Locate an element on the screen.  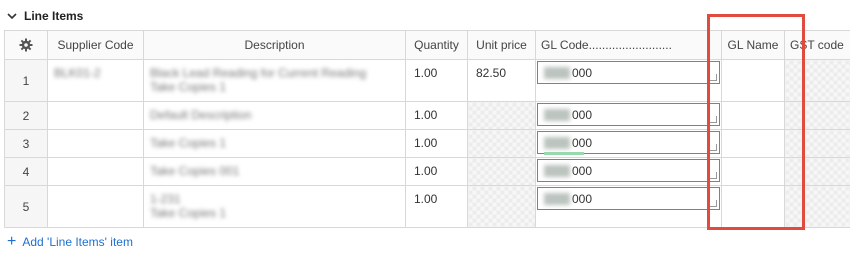
chevron-down-icon is located at coordinates (12, 16).